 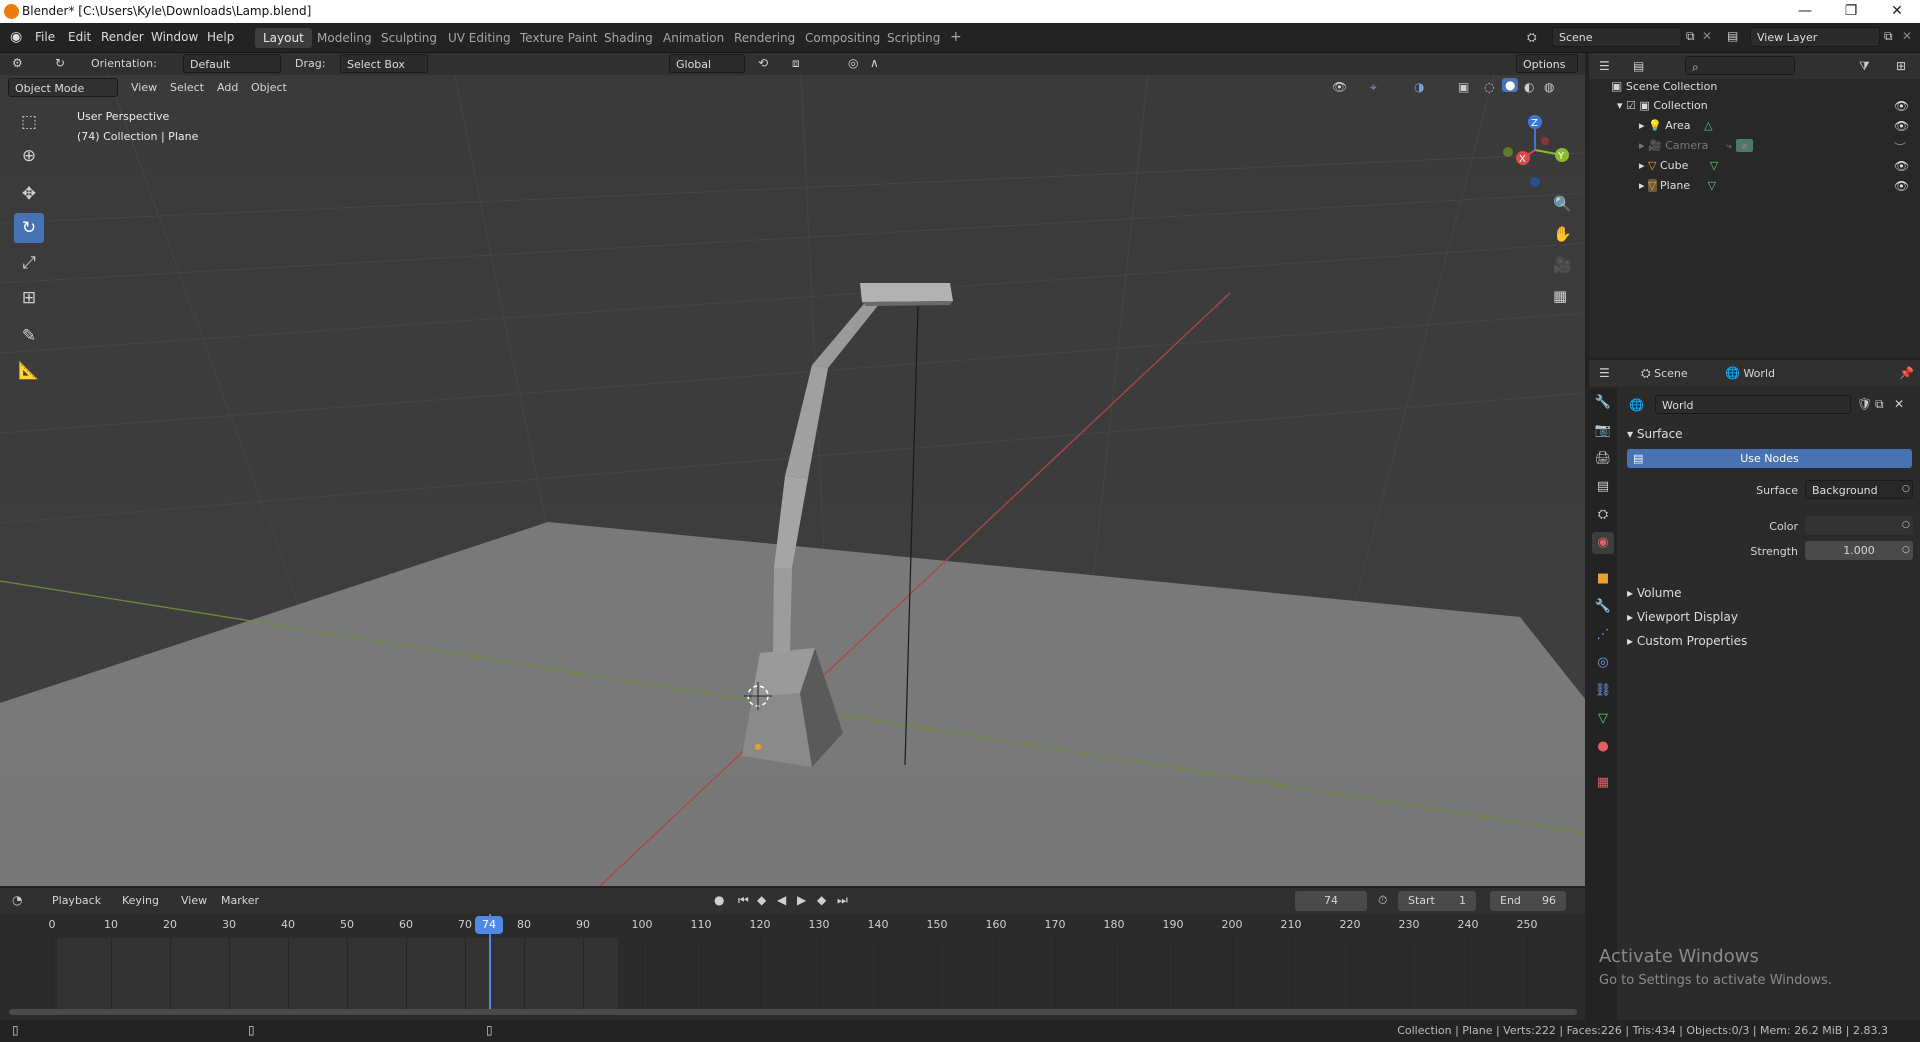 I want to click on render-tab-icon: 📷, so click(x=1603, y=431).